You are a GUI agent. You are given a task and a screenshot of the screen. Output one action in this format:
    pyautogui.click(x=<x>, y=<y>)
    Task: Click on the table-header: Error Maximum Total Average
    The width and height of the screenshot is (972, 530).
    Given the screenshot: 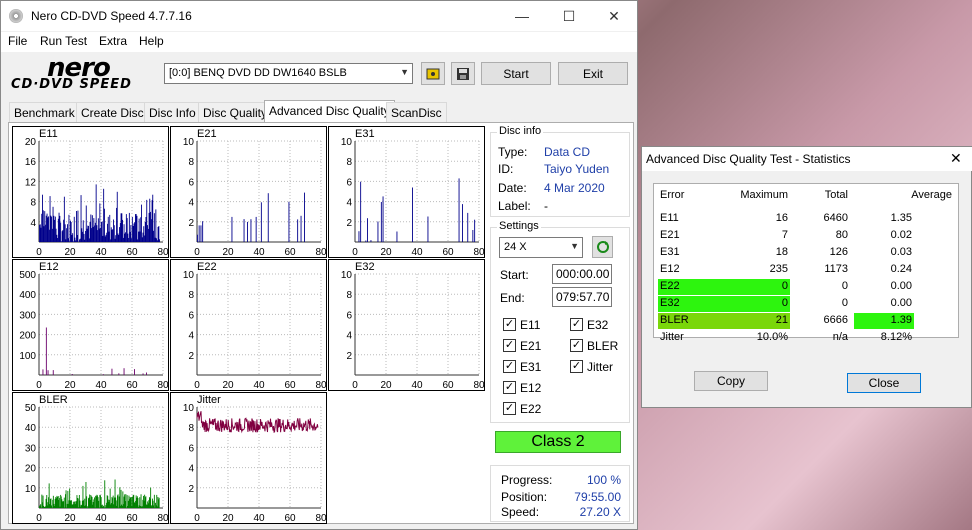 What is the action you would take?
    pyautogui.click(x=808, y=196)
    